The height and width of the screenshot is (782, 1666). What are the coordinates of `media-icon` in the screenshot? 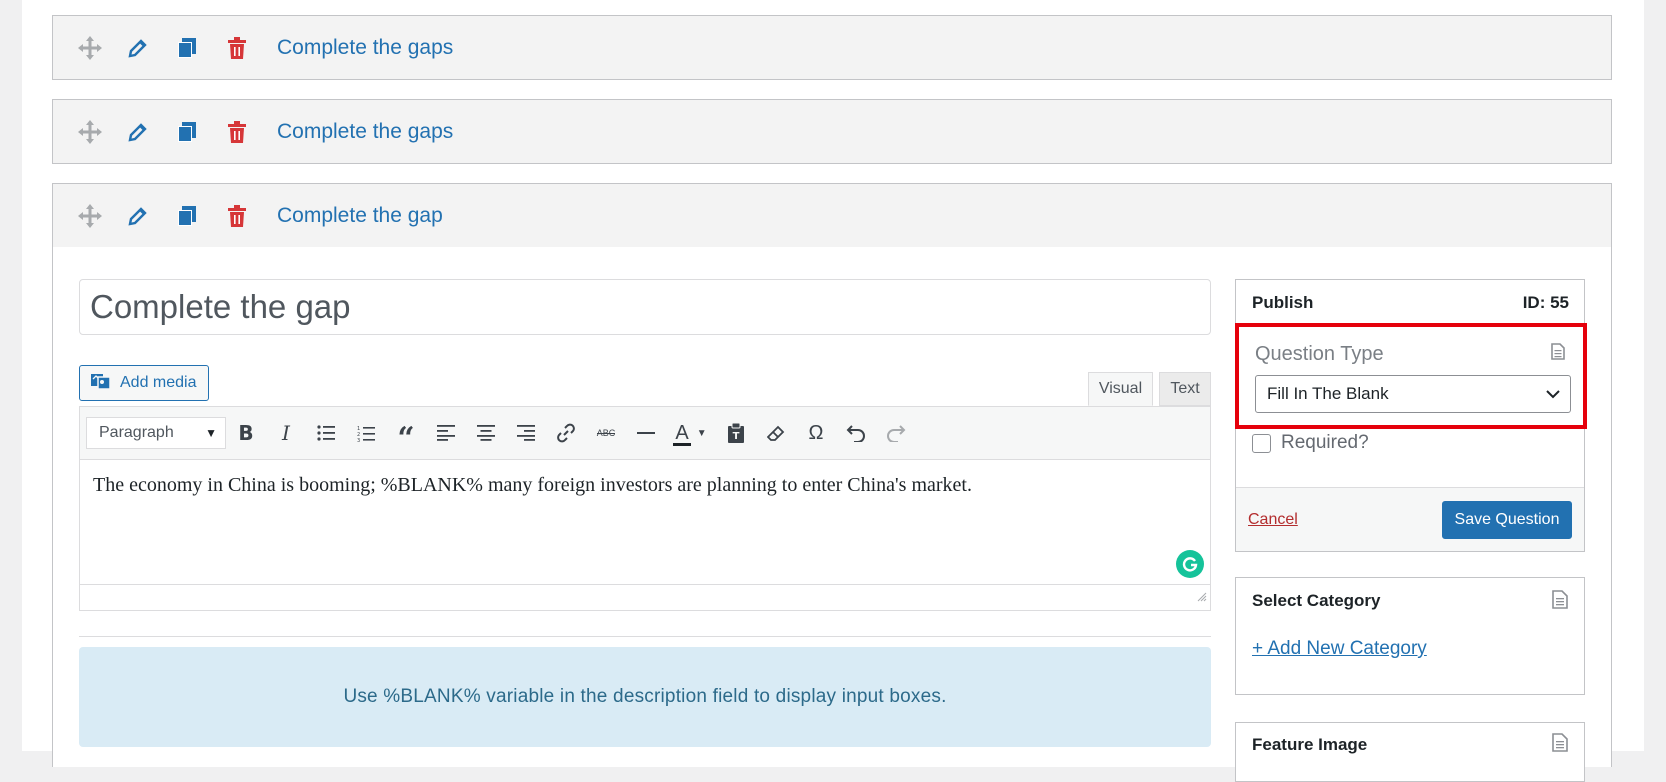 It's located at (101, 383).